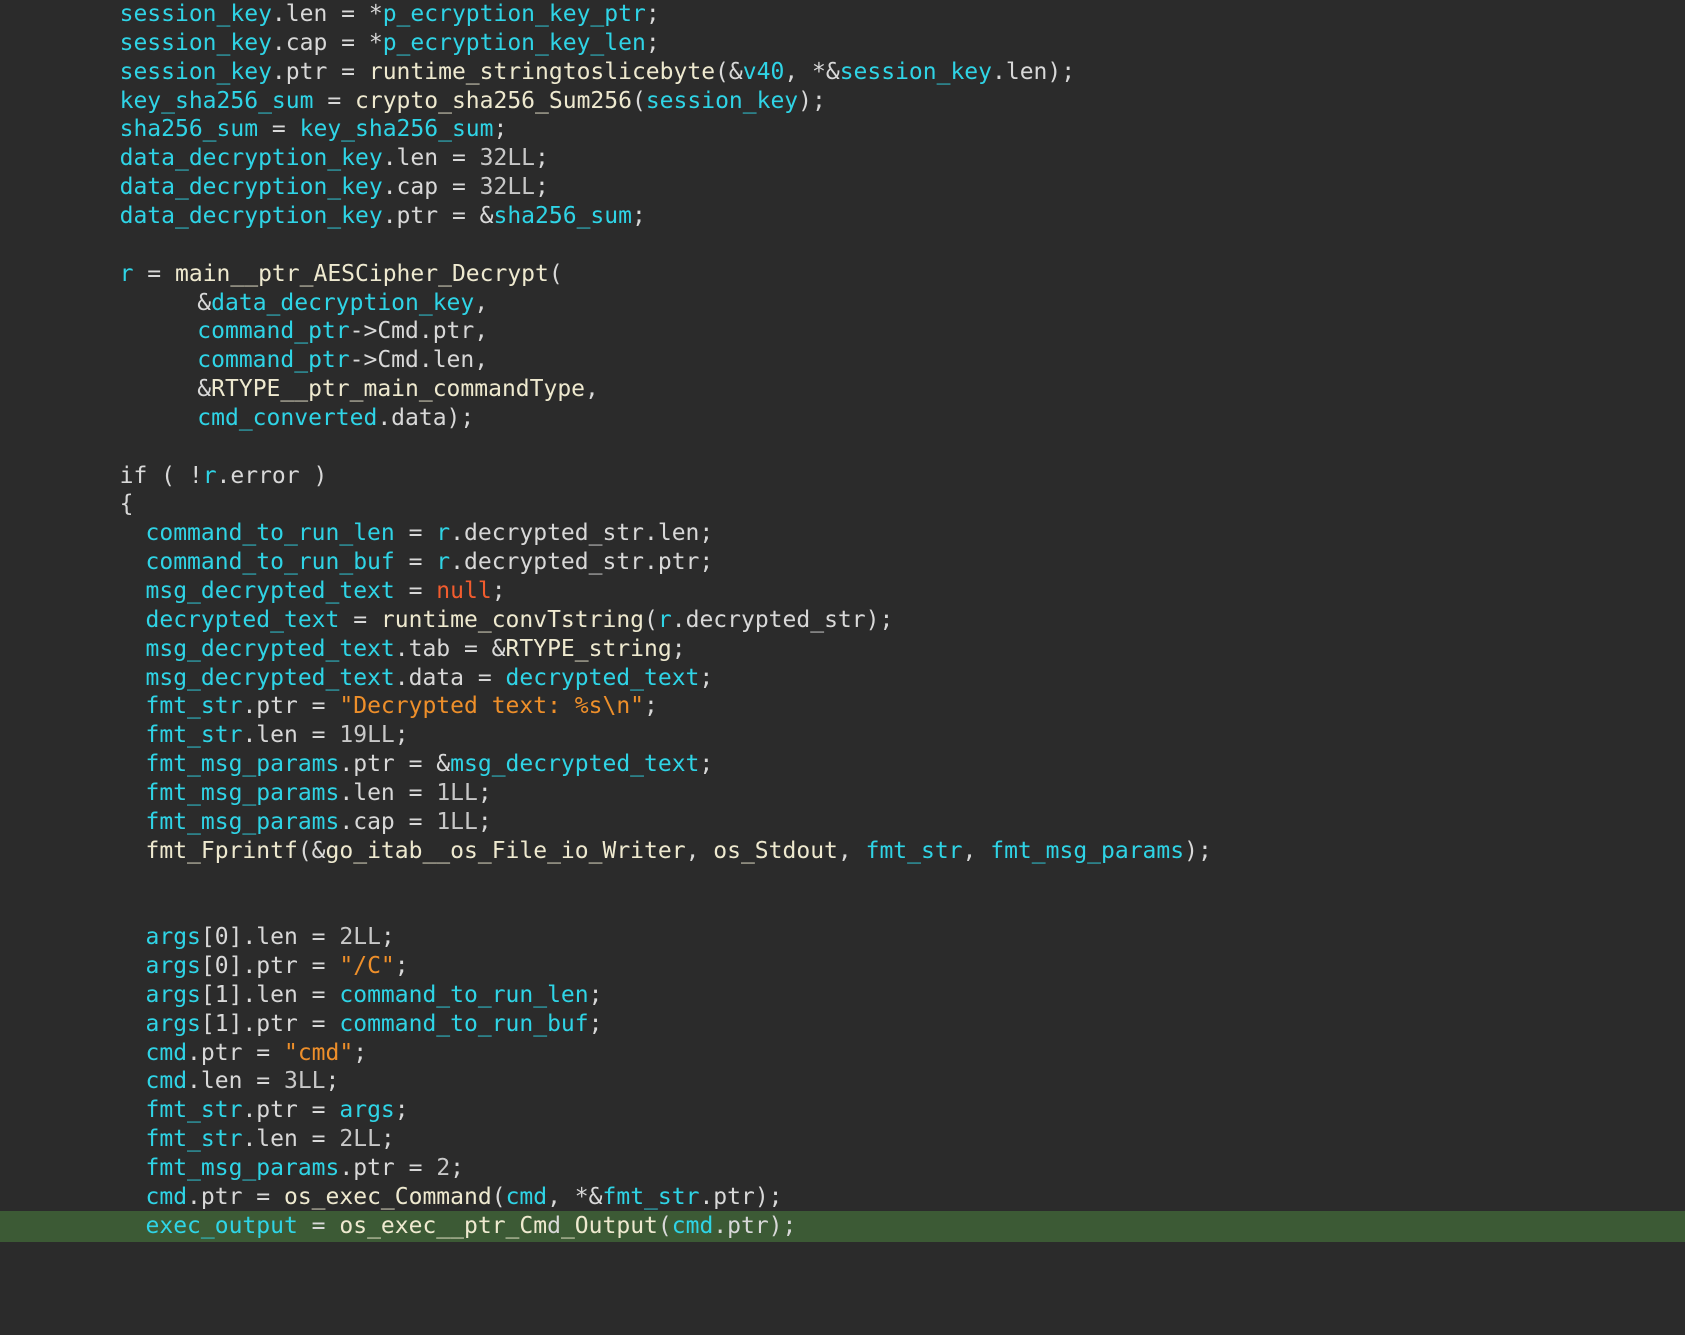  What do you see at coordinates (842, 274) in the screenshot?
I see `code-line: r = main__ptr_AESCipher_Decrypt(` at bounding box center [842, 274].